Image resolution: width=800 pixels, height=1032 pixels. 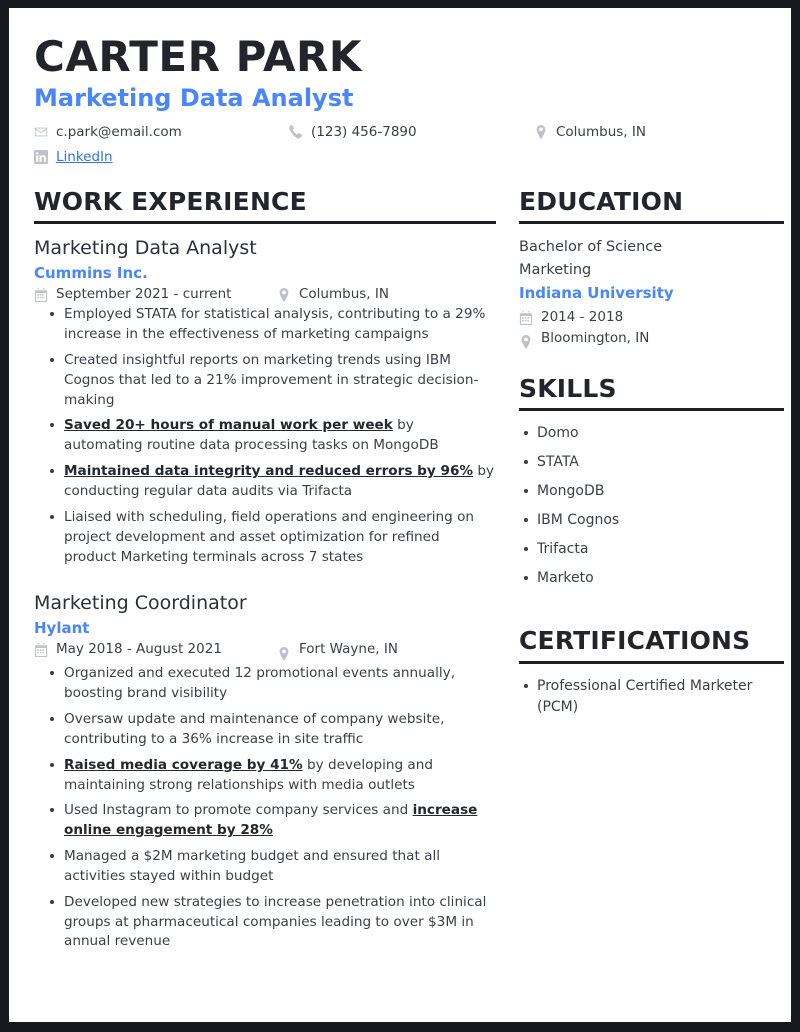 What do you see at coordinates (601, 132) in the screenshot?
I see `contact-location-text: Columbus, IN` at bounding box center [601, 132].